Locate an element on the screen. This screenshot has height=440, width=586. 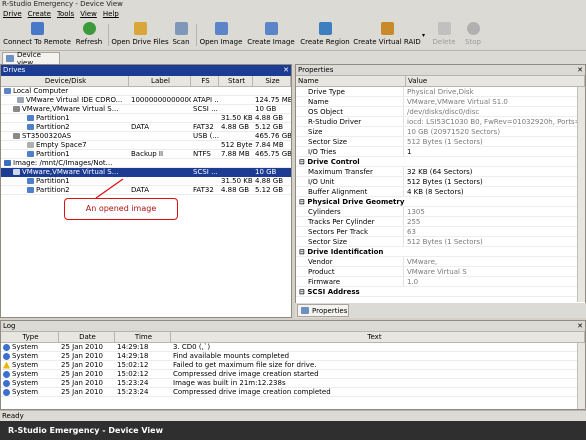
delete-button: Delete is located at coordinates (444, 35).